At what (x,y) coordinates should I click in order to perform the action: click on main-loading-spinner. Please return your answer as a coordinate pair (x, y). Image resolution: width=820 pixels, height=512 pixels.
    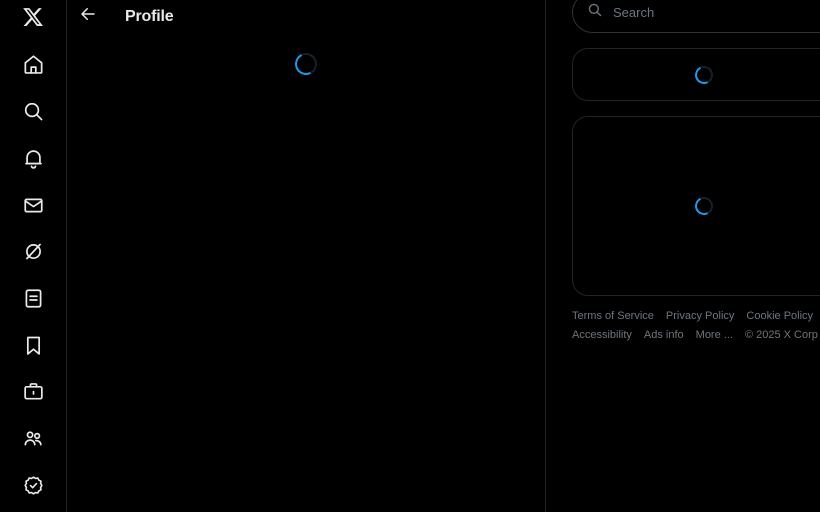
    Looking at the image, I should click on (306, 64).